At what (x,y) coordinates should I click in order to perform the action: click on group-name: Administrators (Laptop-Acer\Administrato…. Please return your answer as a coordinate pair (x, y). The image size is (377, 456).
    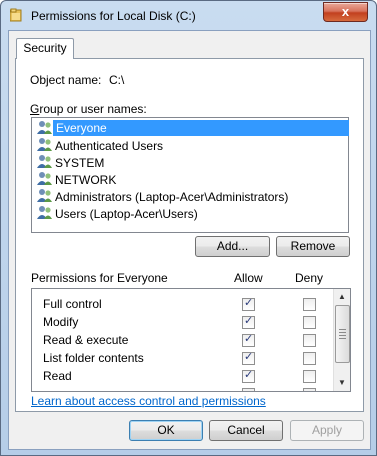
    Looking at the image, I should click on (172, 197).